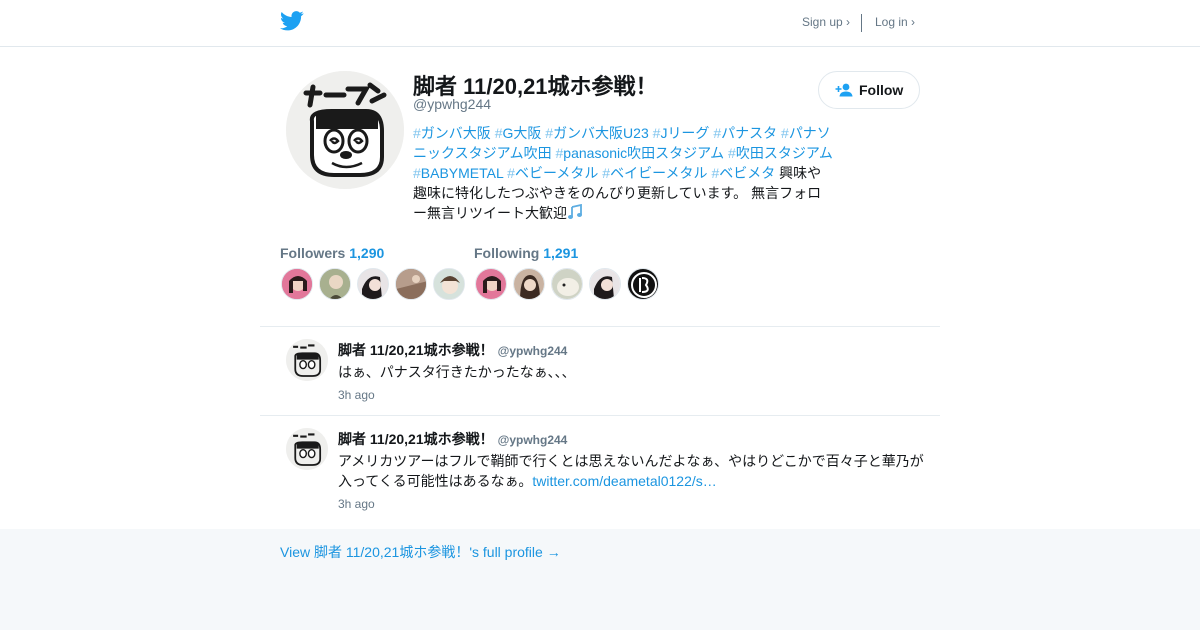 This screenshot has height=630, width=1200. Describe the element at coordinates (844, 90) in the screenshot. I see `add-user-icon` at that location.